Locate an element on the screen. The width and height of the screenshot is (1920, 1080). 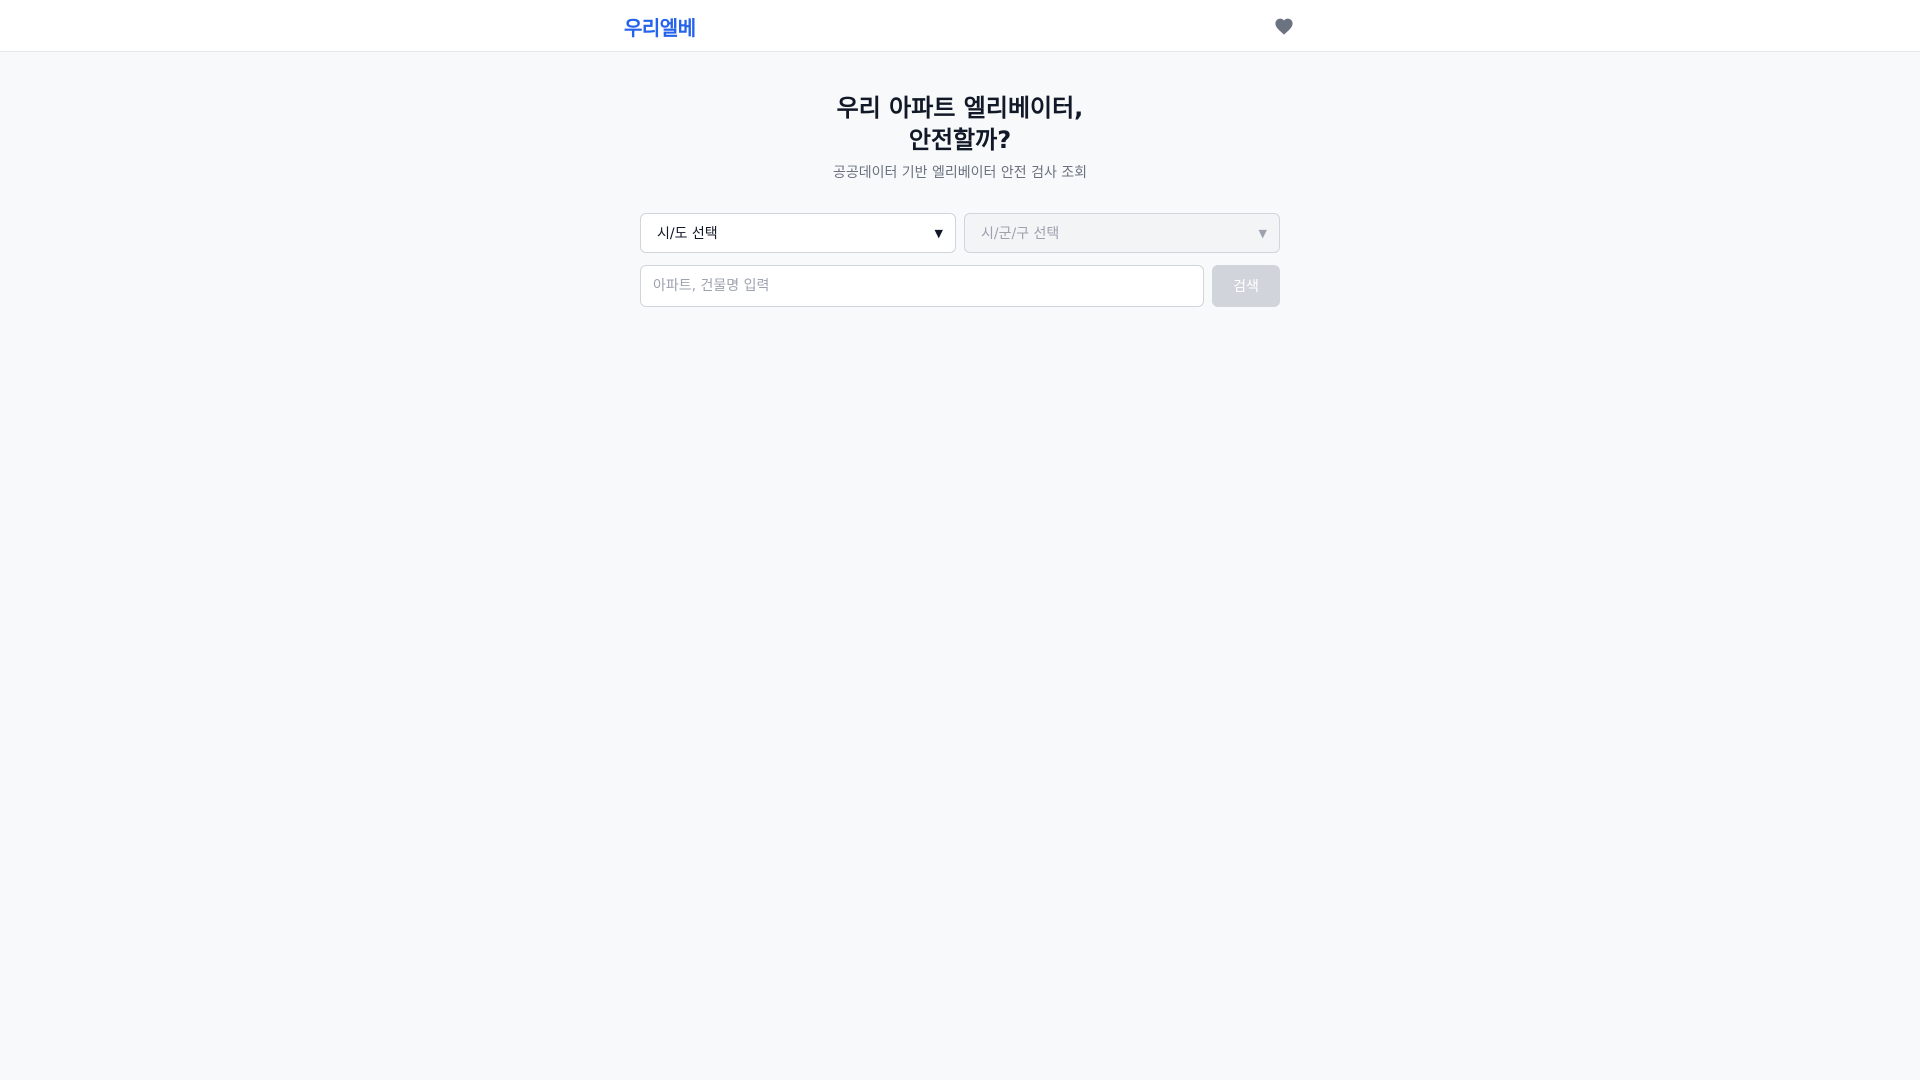
page-title-line2: 안전할까? is located at coordinates (960, 140).